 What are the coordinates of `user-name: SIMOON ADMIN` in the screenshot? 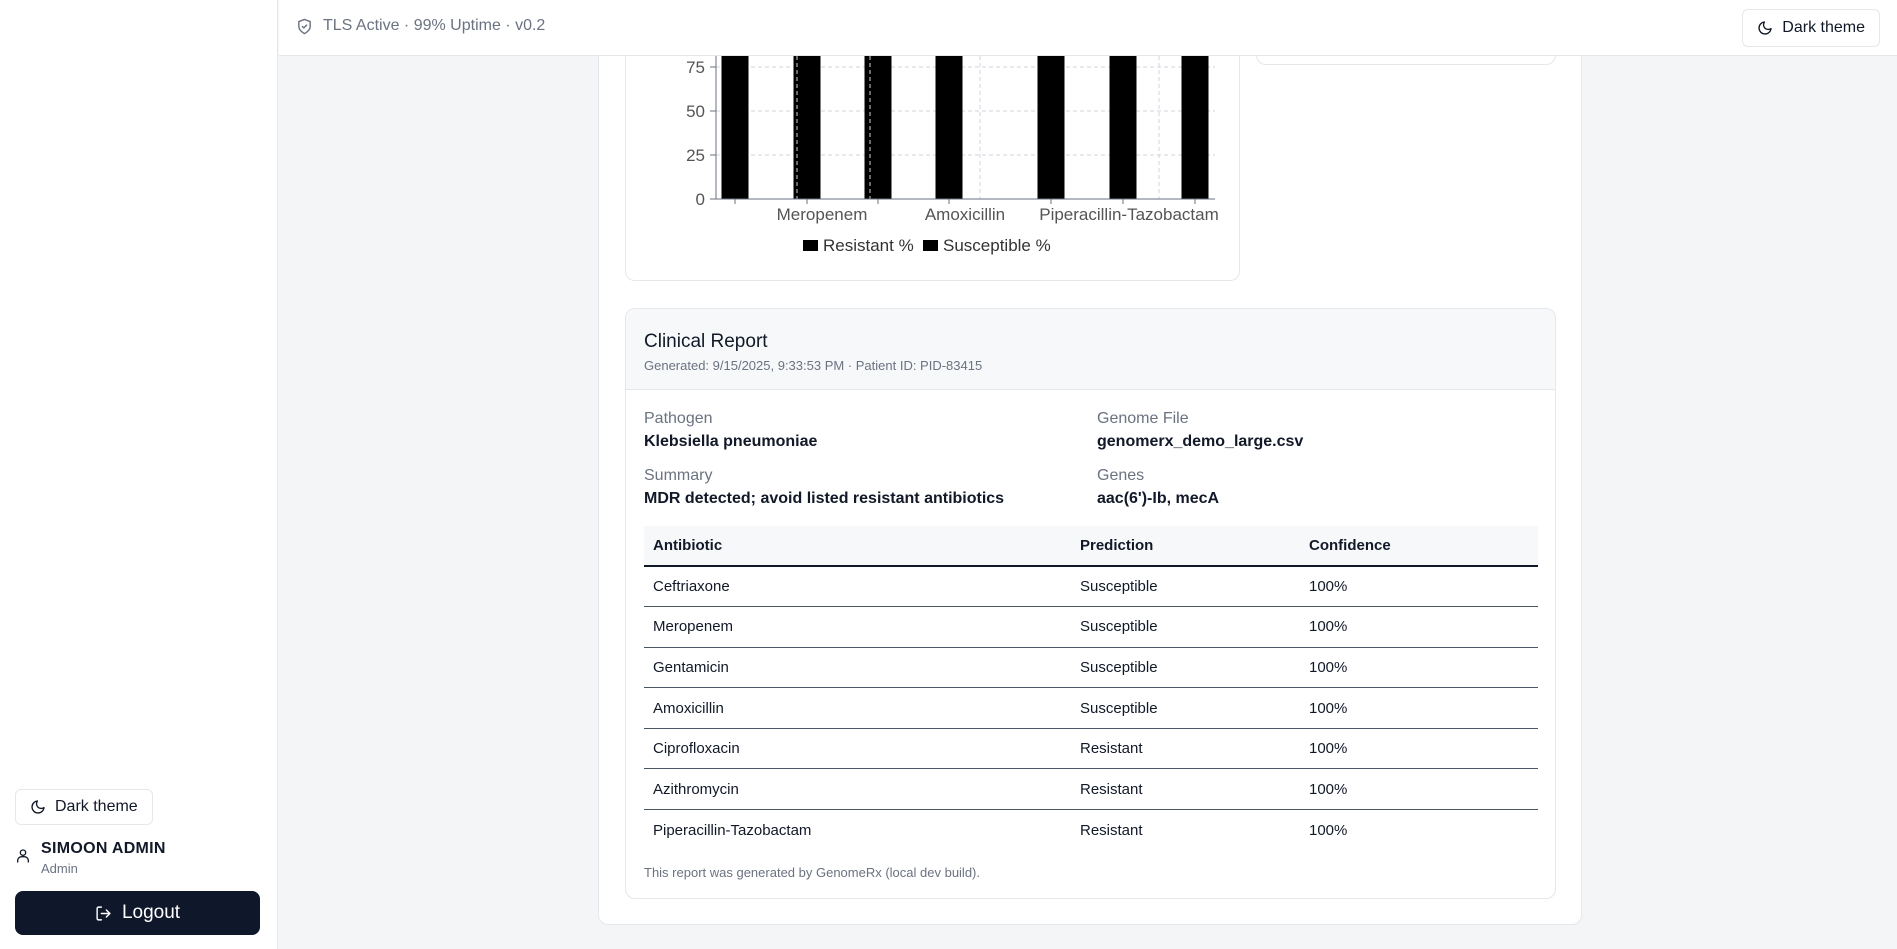 It's located at (103, 848).